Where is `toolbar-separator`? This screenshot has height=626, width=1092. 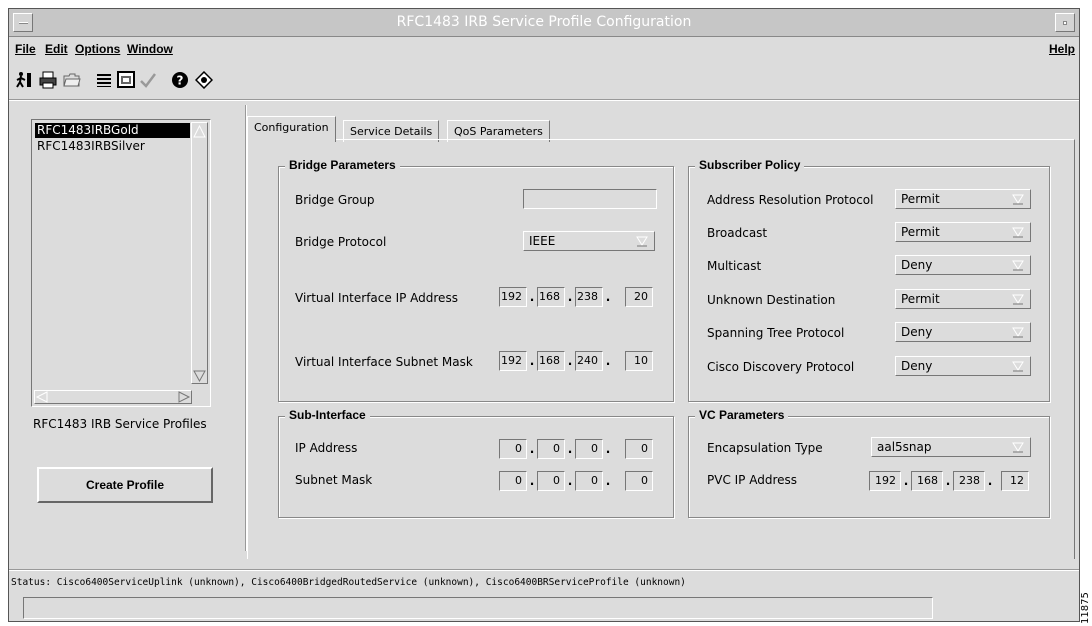
toolbar-separator is located at coordinates (544, 100).